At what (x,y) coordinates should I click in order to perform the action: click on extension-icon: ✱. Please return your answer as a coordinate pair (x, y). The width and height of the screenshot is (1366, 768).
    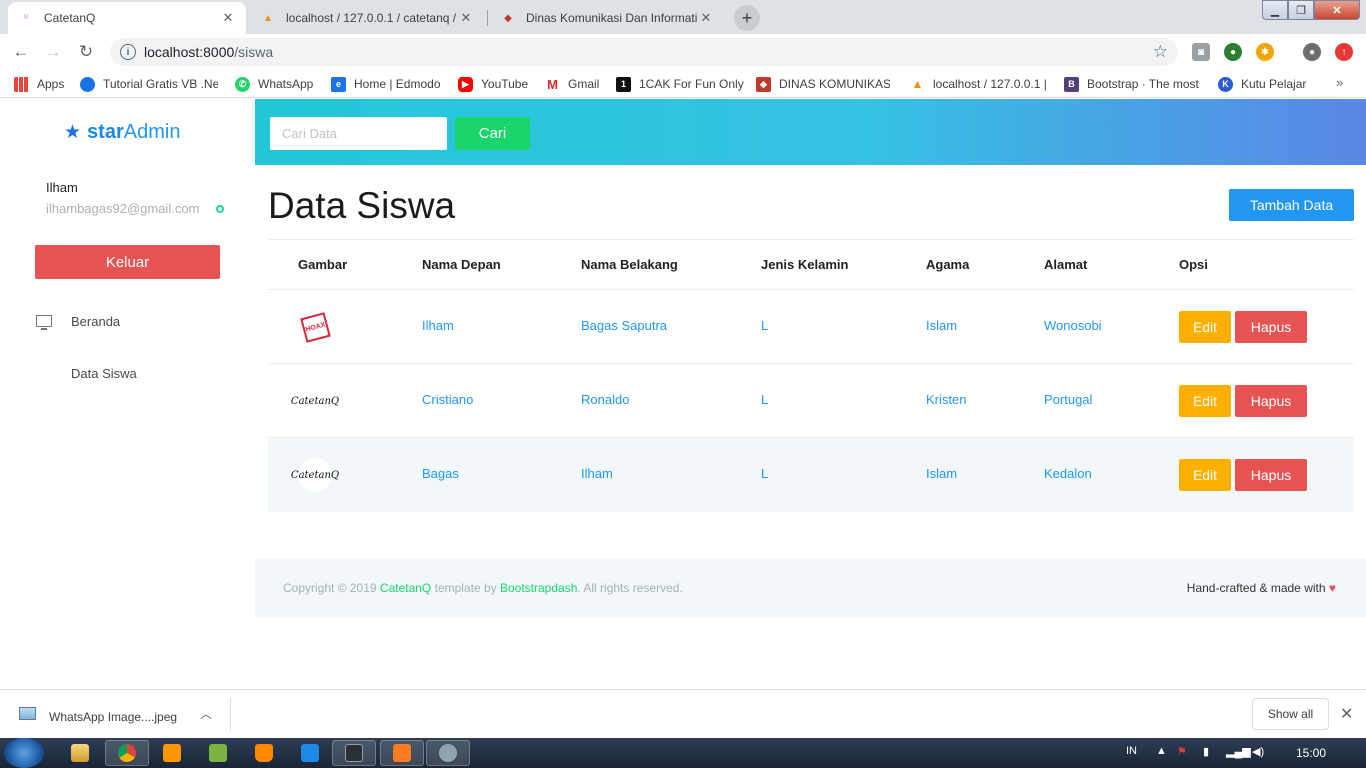
    Looking at the image, I should click on (1265, 52).